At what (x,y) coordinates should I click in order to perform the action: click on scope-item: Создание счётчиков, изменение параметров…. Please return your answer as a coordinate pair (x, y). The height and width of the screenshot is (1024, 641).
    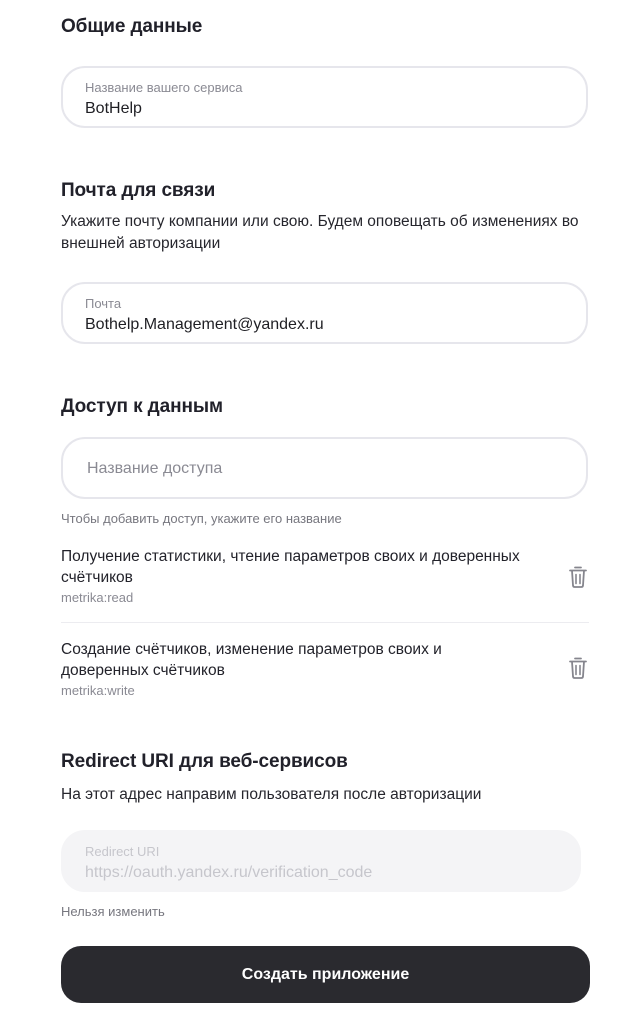
    Looking at the image, I should click on (276, 668).